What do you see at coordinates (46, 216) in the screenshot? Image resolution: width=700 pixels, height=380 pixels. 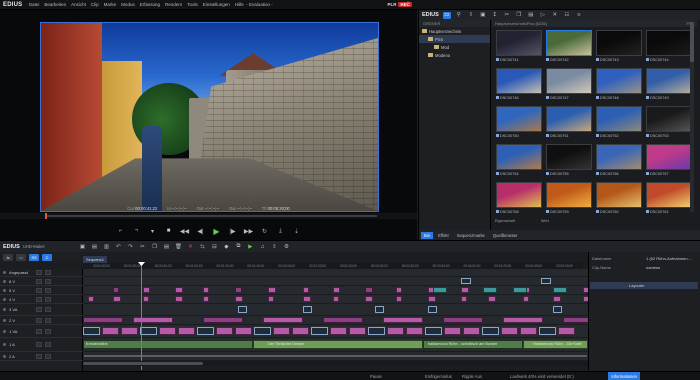 I see `scrub-playhead` at bounding box center [46, 216].